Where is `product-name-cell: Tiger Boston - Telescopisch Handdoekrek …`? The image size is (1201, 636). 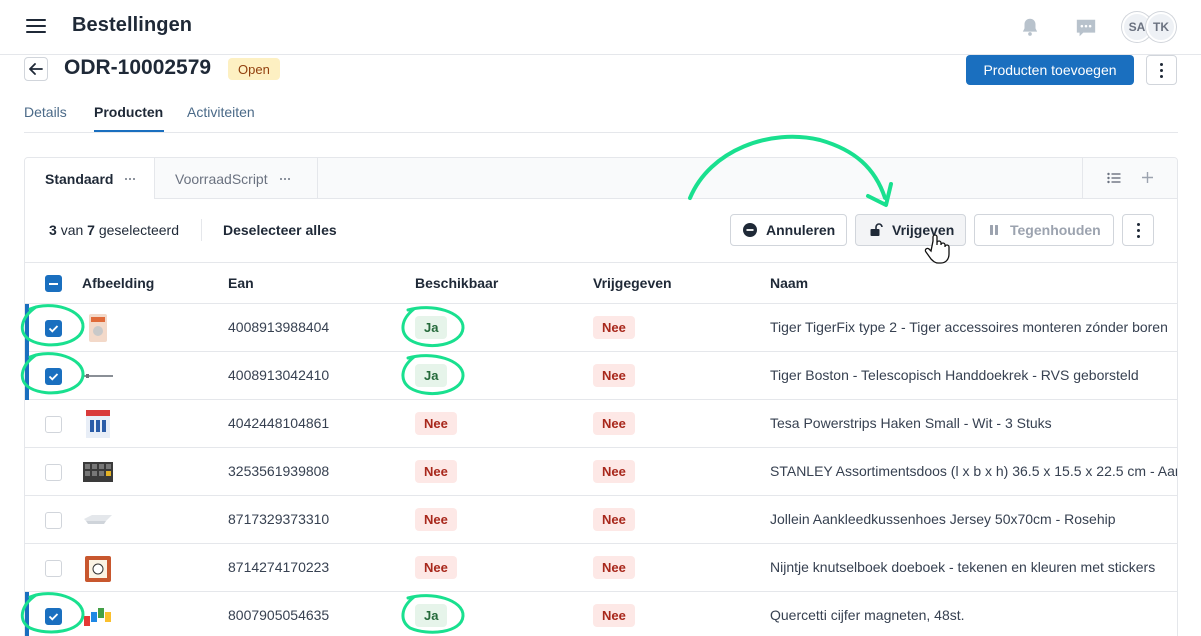 product-name-cell: Tiger Boston - Telescopisch Handdoekrek … is located at coordinates (954, 375).